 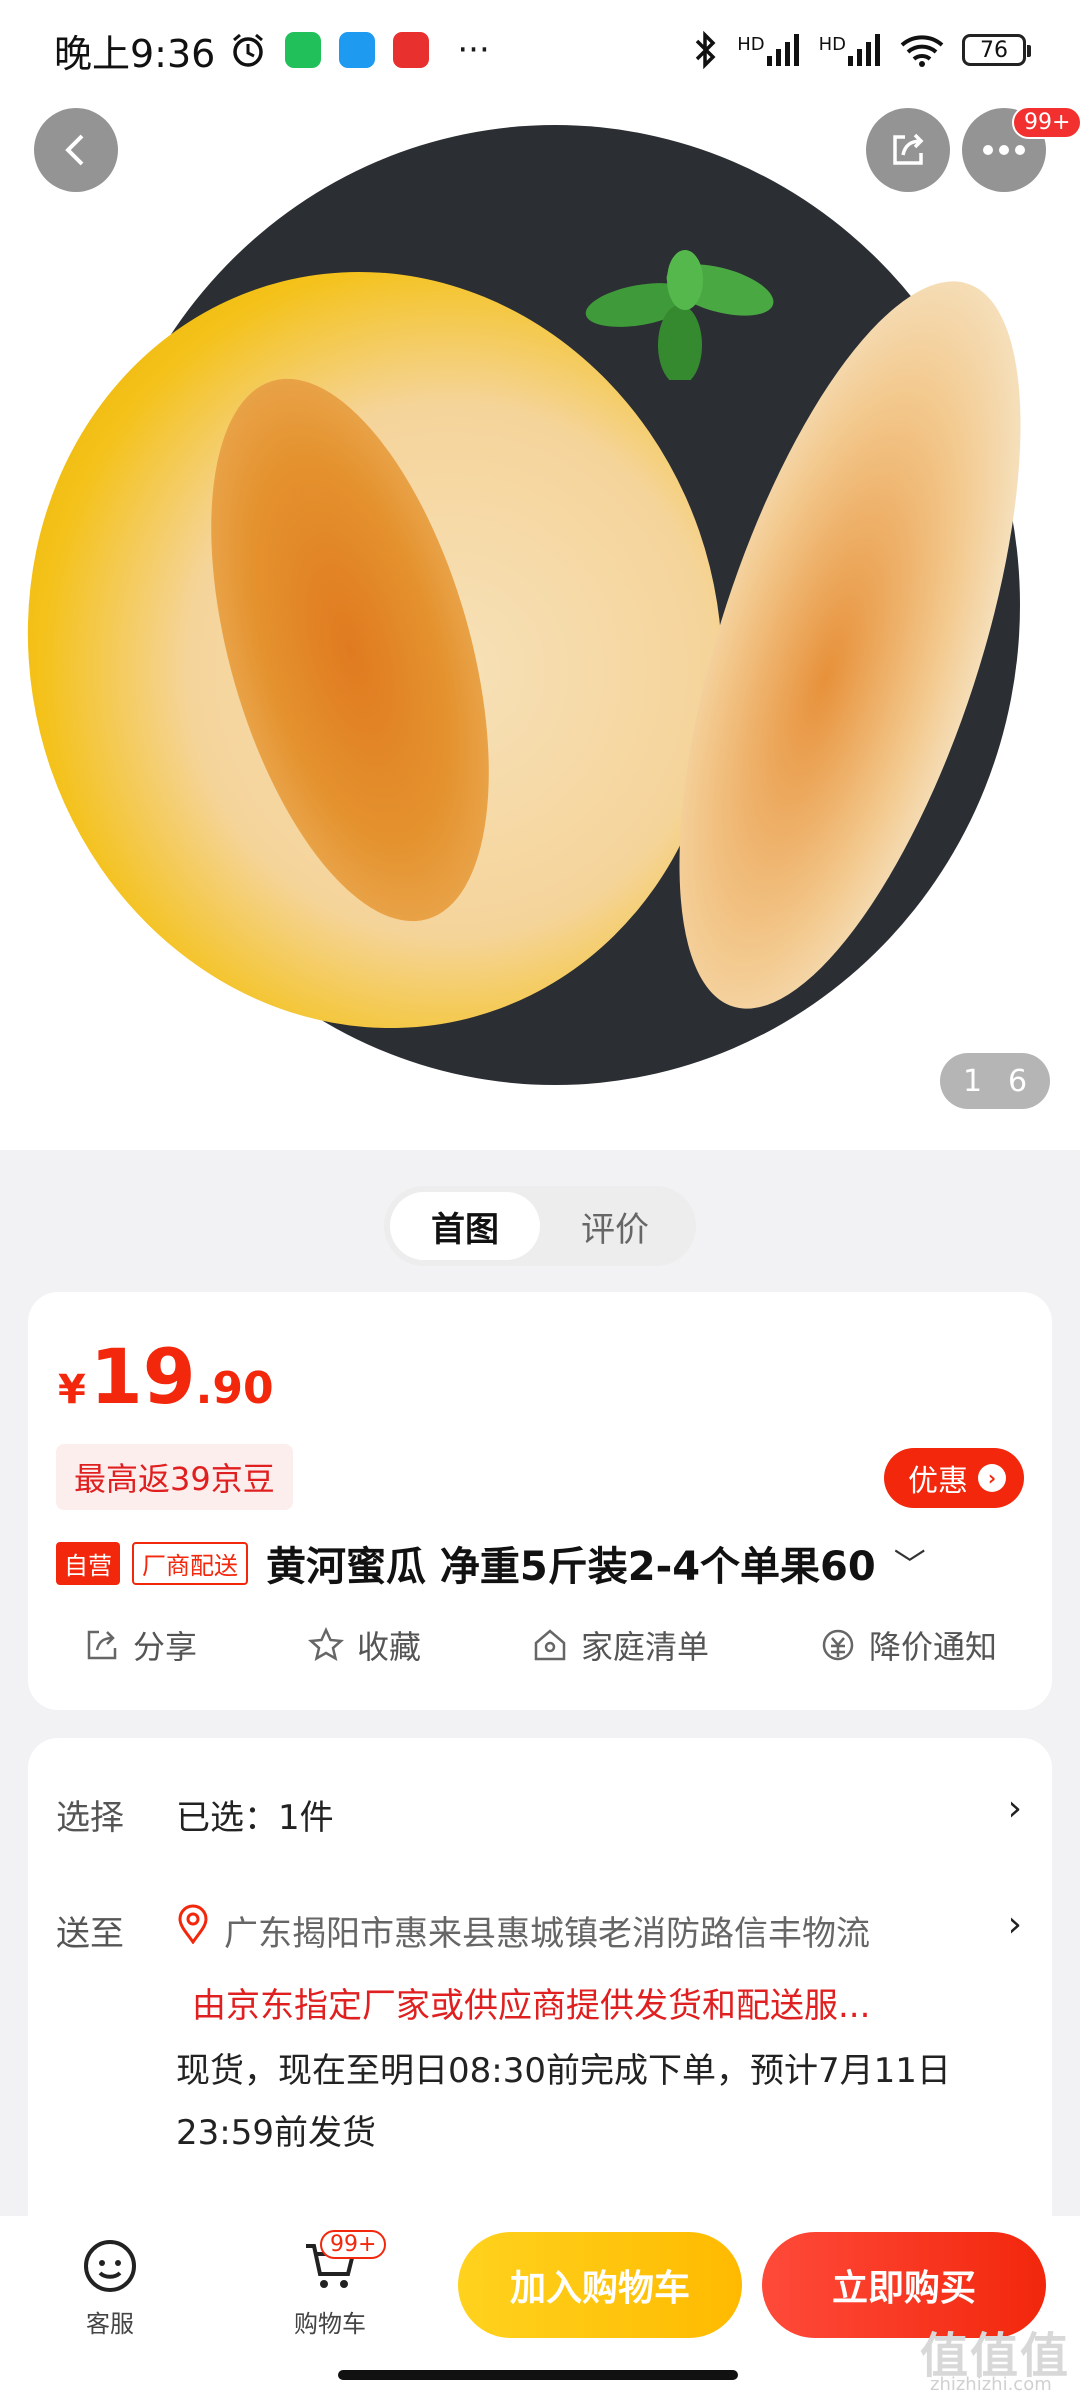 What do you see at coordinates (922, 51) in the screenshot?
I see `wifi-icon` at bounding box center [922, 51].